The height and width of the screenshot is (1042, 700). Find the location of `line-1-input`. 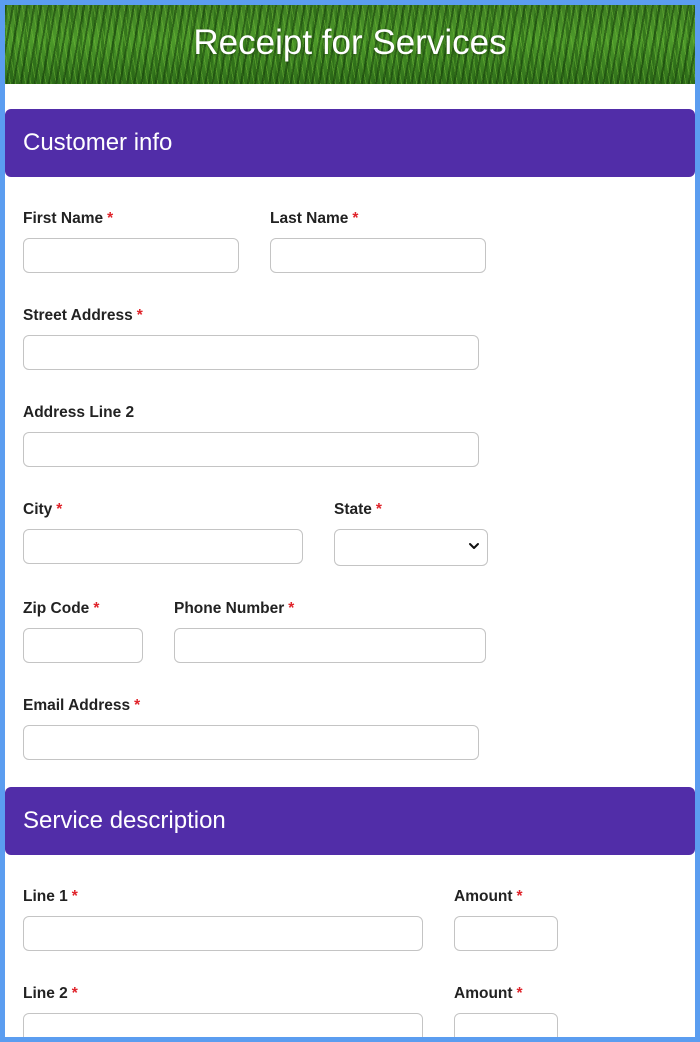

line-1-input is located at coordinates (223, 933).